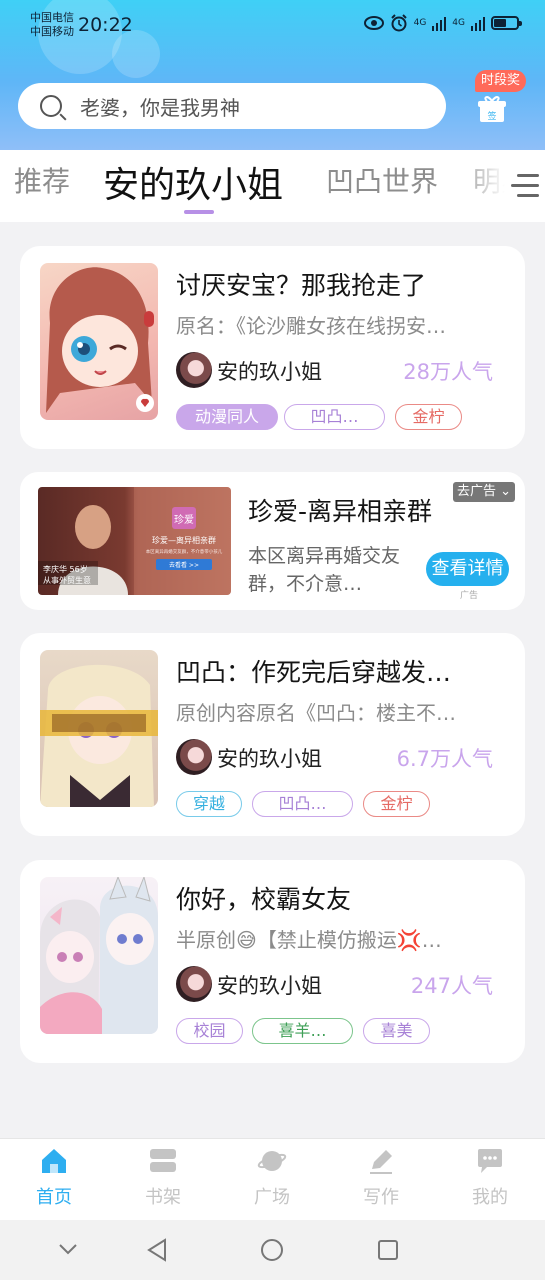  Describe the element at coordinates (272, 1161) in the screenshot. I see `planet-icon` at that location.